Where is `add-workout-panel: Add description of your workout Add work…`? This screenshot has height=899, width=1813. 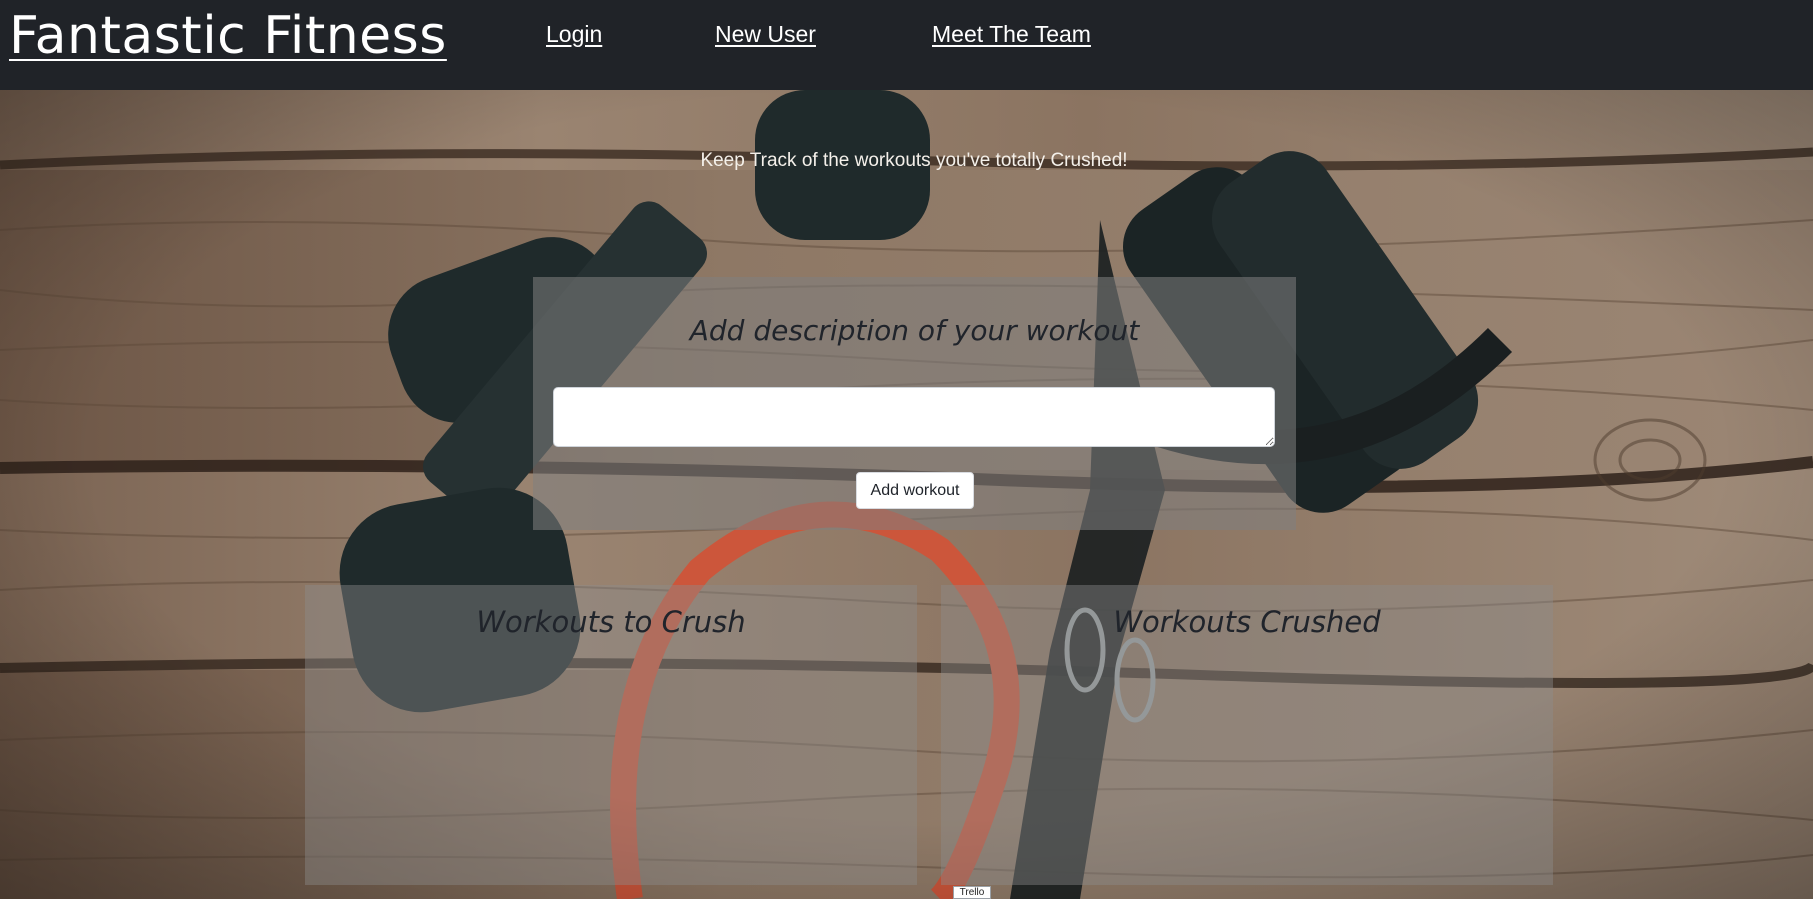
add-workout-panel: Add description of your workout Add work… is located at coordinates (914, 403).